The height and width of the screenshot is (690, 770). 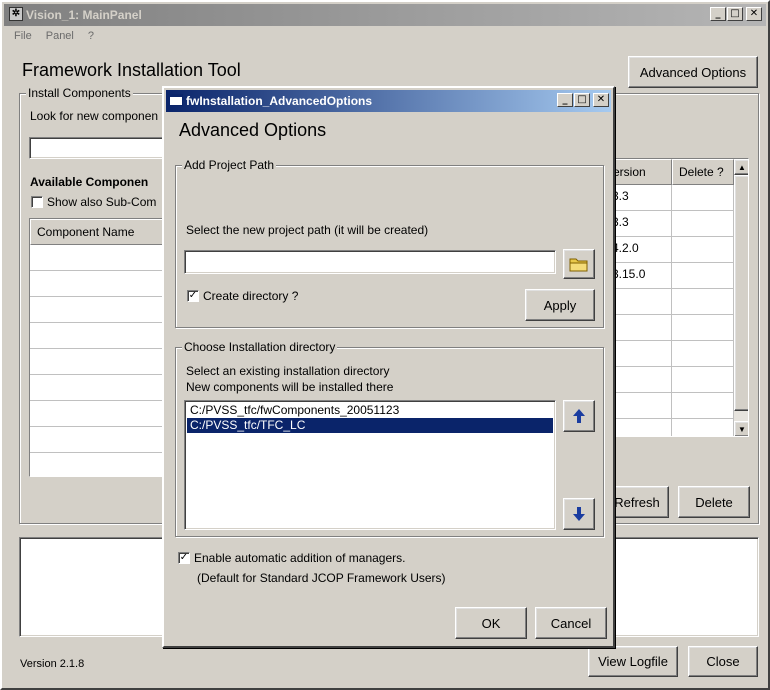 What do you see at coordinates (741, 167) in the screenshot?
I see `scroll-up-icon: ▲` at bounding box center [741, 167].